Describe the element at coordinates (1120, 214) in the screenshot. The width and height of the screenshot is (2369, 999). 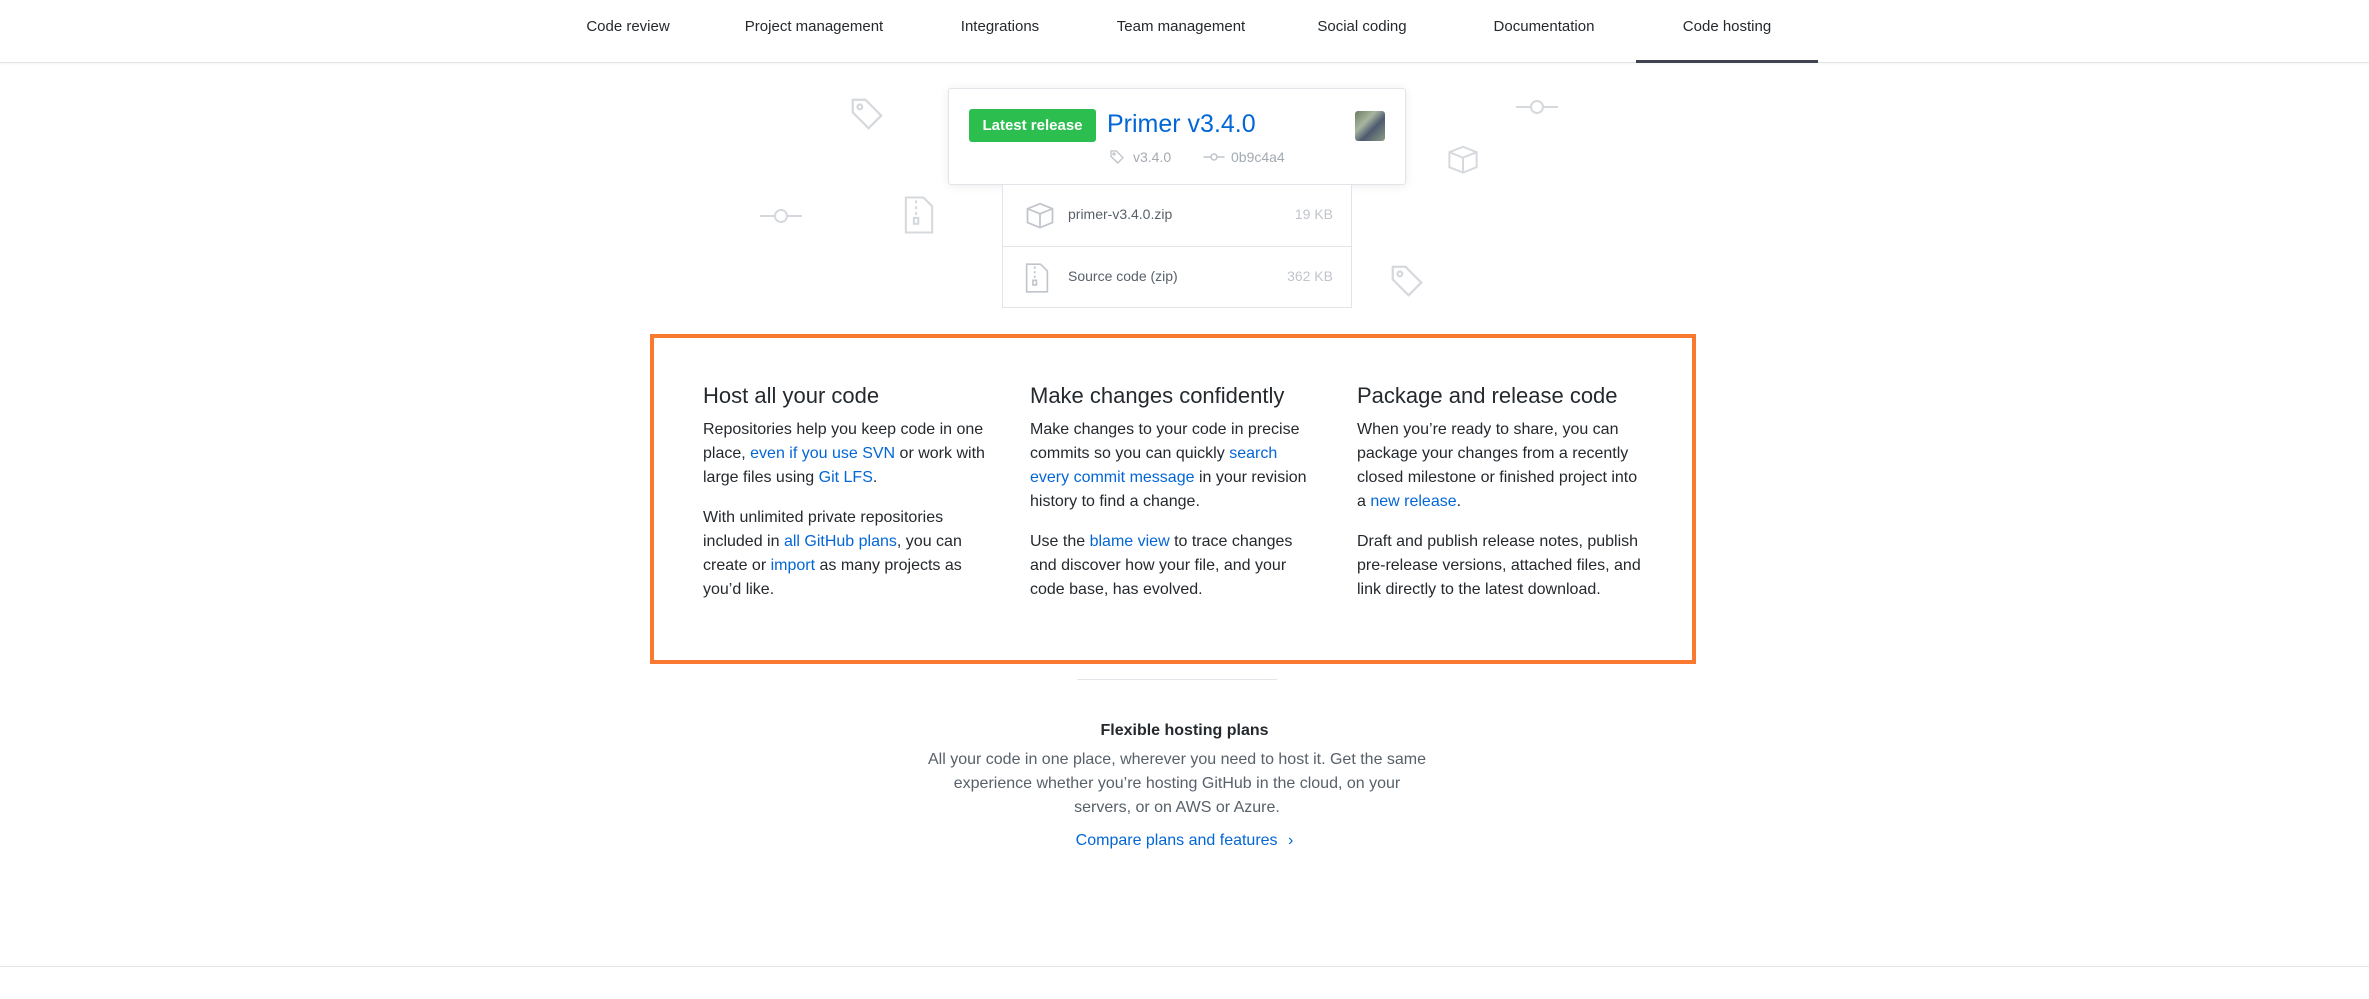
I see `file-name: primer-v3.4.0.zip` at that location.